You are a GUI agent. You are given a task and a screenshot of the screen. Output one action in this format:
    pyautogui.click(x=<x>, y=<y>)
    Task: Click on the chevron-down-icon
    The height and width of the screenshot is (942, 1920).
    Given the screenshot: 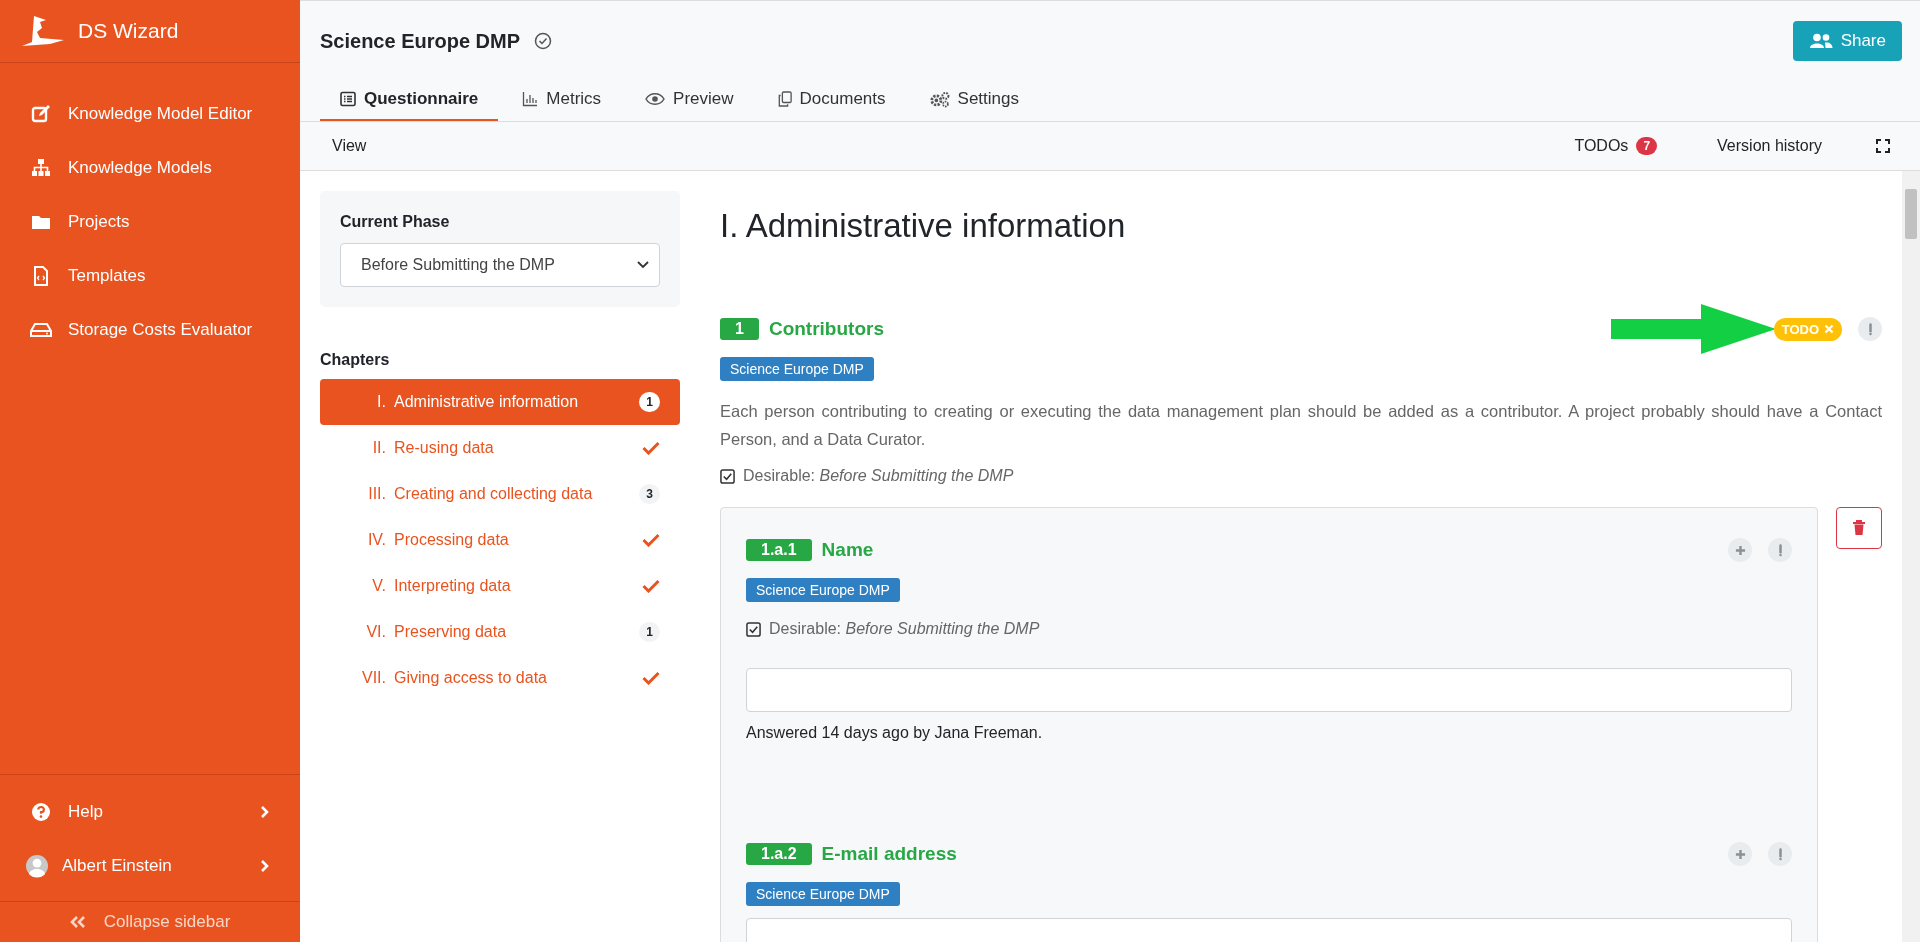 What is the action you would take?
    pyautogui.click(x=643, y=265)
    